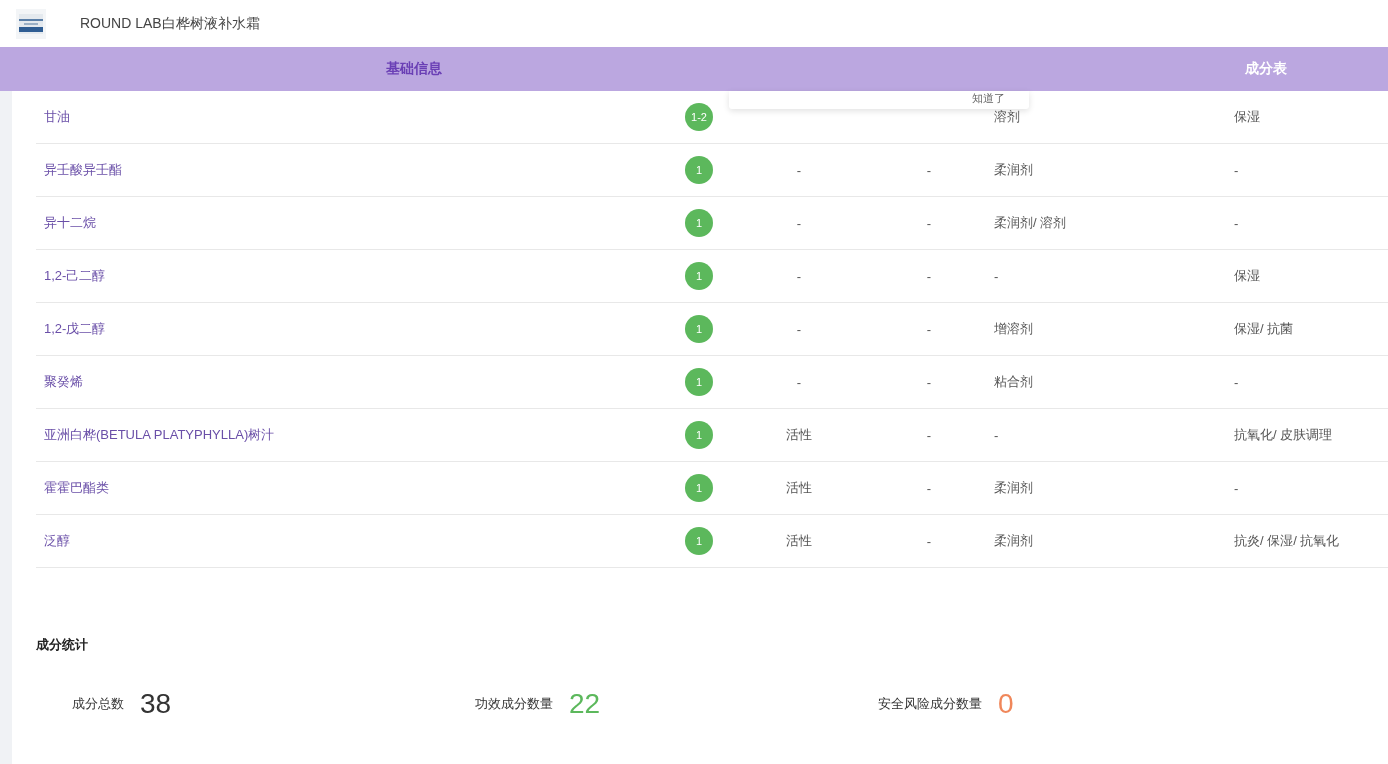  I want to click on section-title: 成分统计, so click(62, 645).